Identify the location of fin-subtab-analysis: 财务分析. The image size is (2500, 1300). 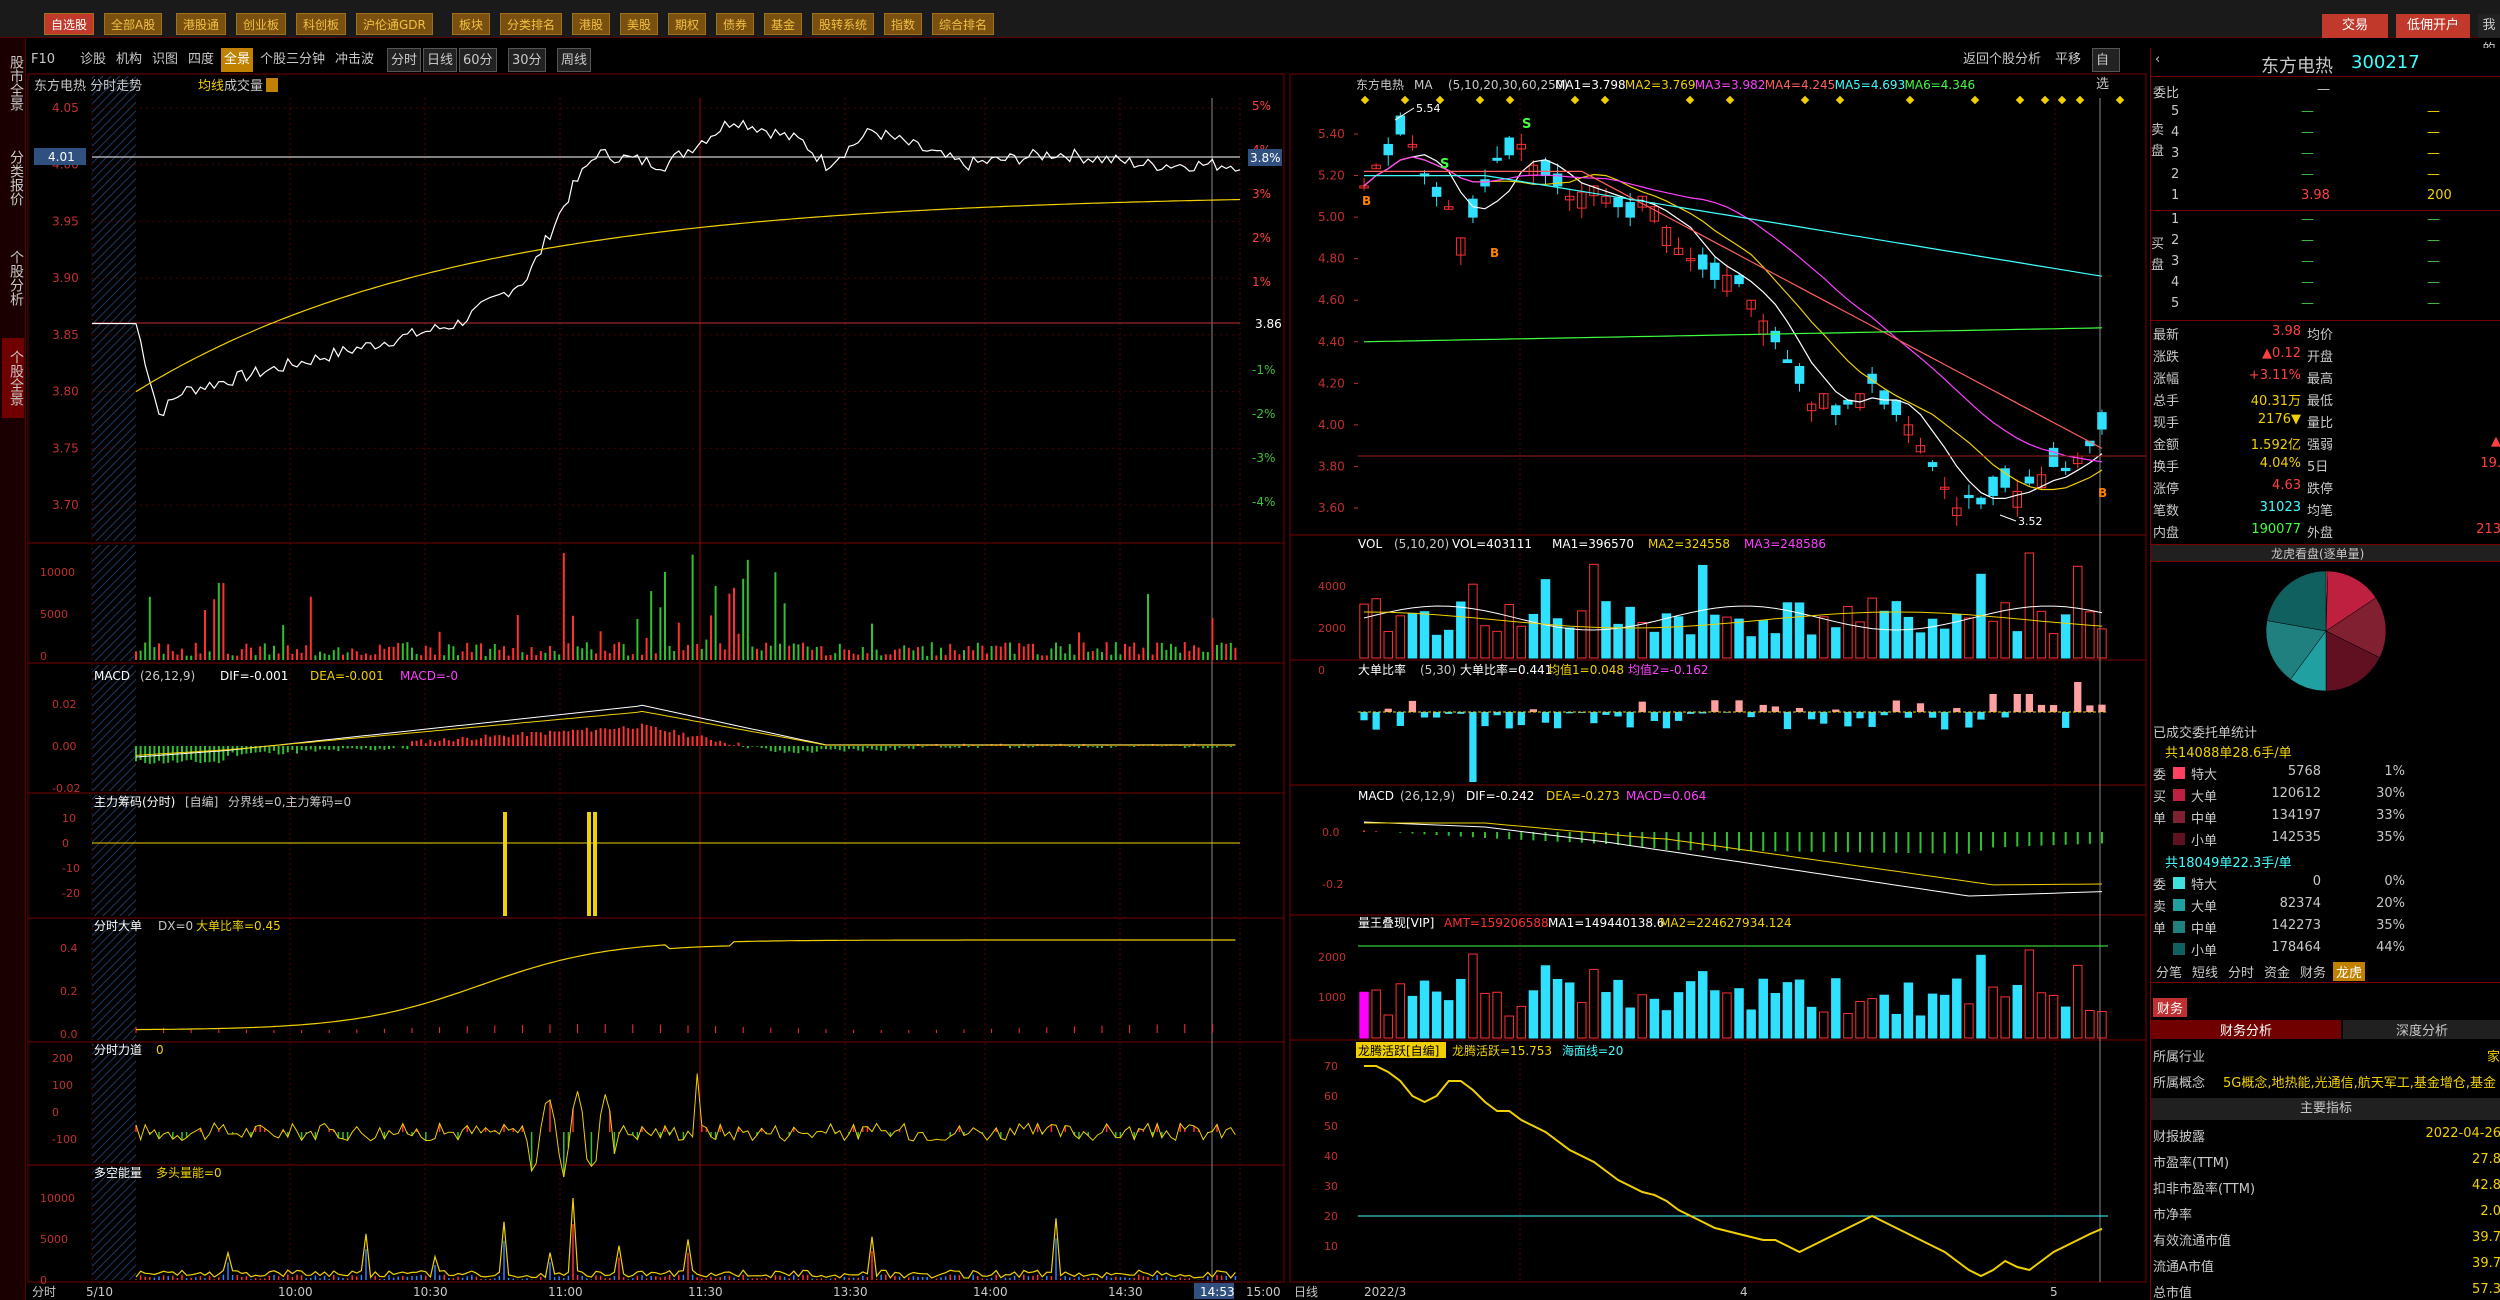
(2246, 1029).